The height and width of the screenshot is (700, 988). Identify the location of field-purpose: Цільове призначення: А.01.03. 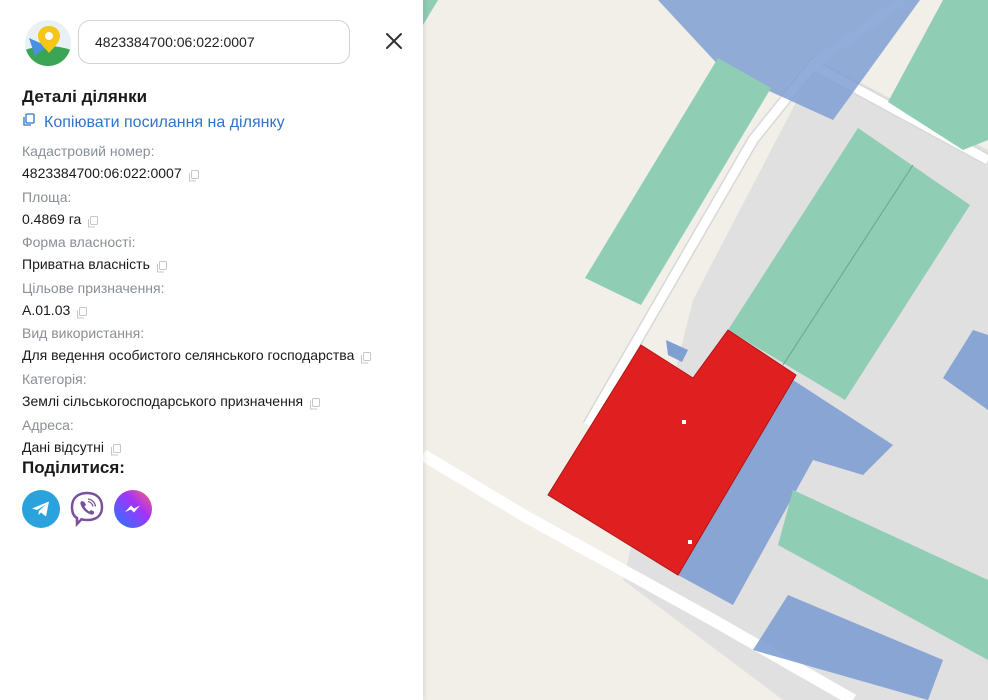
(217, 301).